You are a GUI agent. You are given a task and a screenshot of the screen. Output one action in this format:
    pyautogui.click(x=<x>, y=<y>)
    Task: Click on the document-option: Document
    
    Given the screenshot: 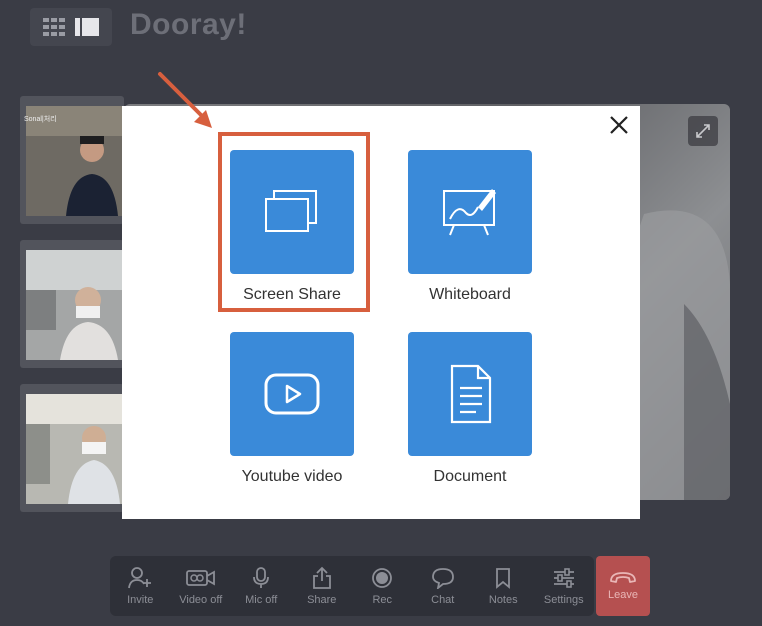 What is the action you would take?
    pyautogui.click(x=470, y=409)
    